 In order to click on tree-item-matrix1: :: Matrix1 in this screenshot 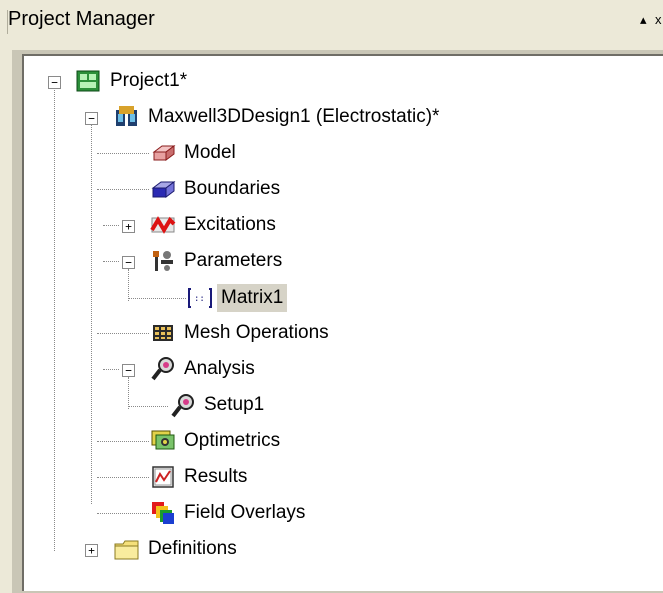, I will do `click(324, 299)`.